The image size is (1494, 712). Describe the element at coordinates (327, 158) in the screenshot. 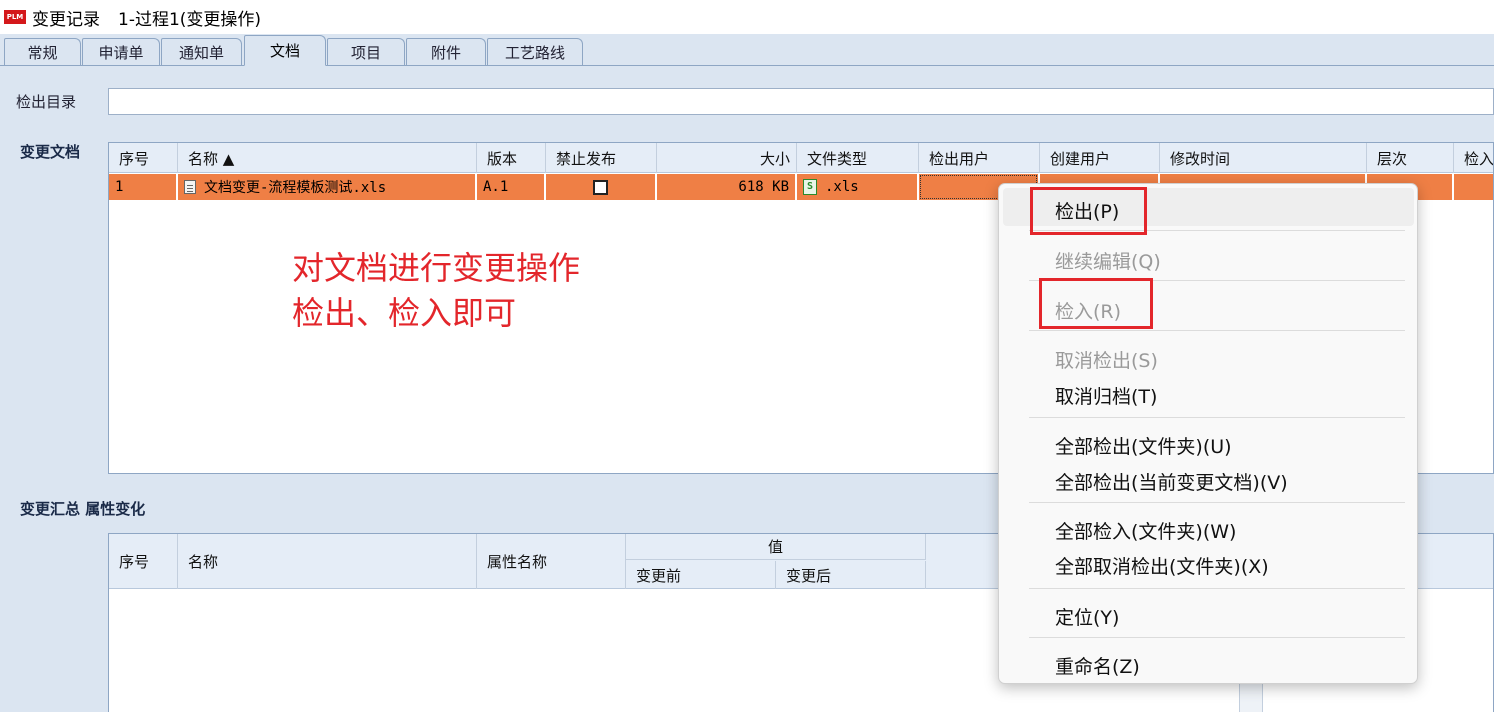

I see `col-name: 名称 ▲` at that location.